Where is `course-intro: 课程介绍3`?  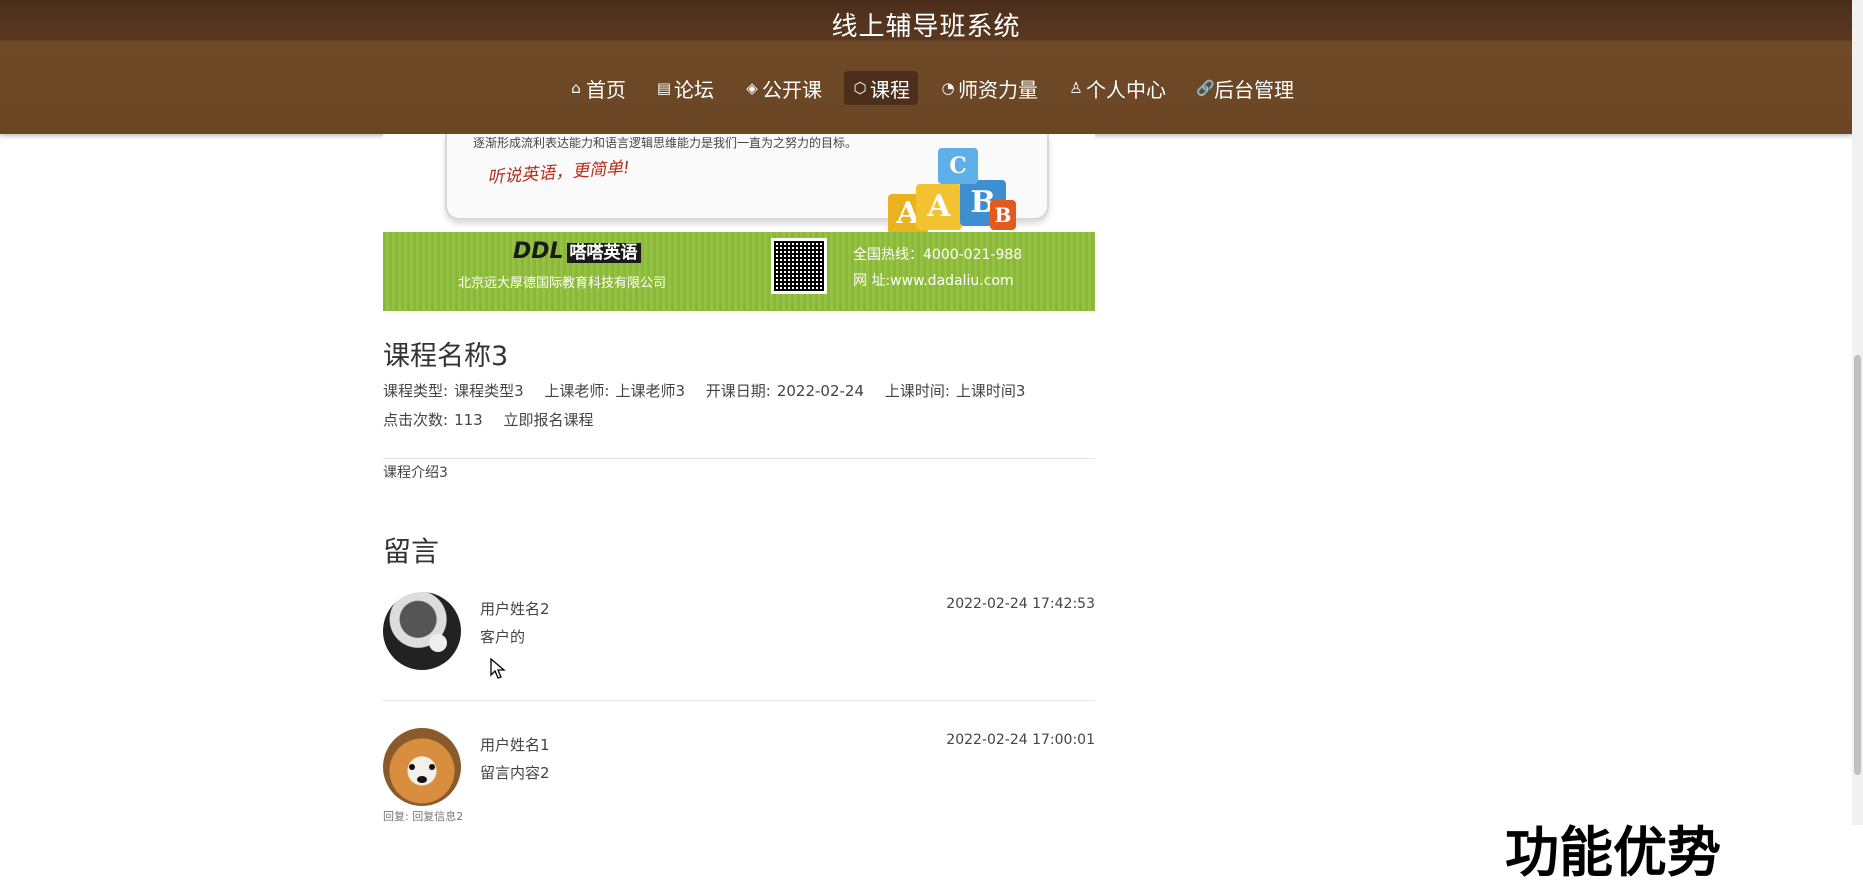 course-intro: 课程介绍3 is located at coordinates (415, 473).